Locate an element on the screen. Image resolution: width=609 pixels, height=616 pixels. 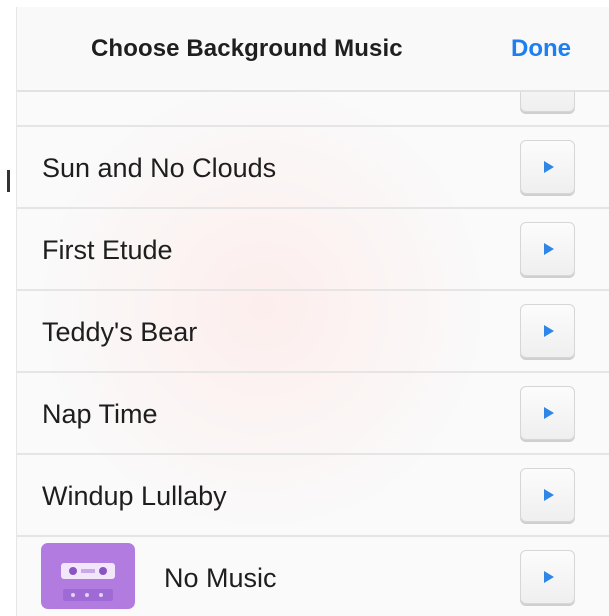
track-label: First Etude is located at coordinates (107, 250).